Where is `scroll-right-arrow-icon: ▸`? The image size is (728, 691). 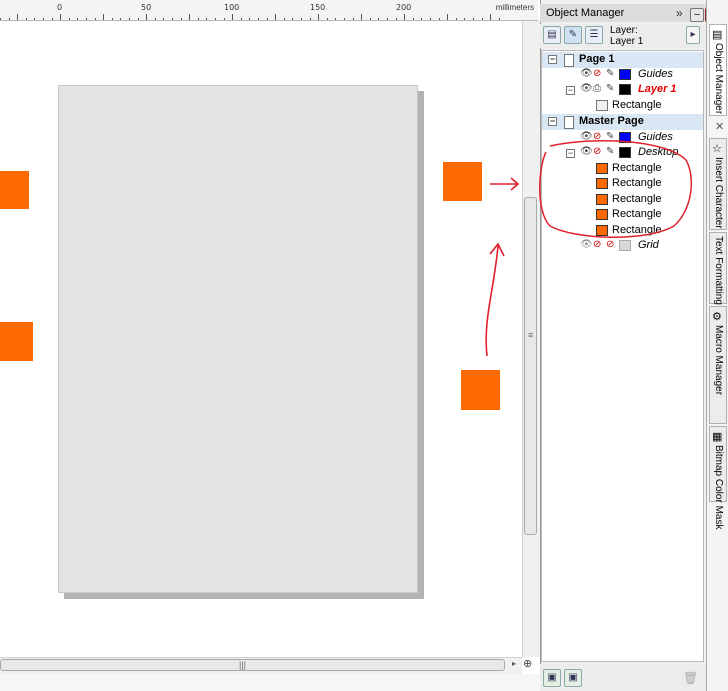
scroll-right-arrow-icon: ▸ is located at coordinates (514, 663).